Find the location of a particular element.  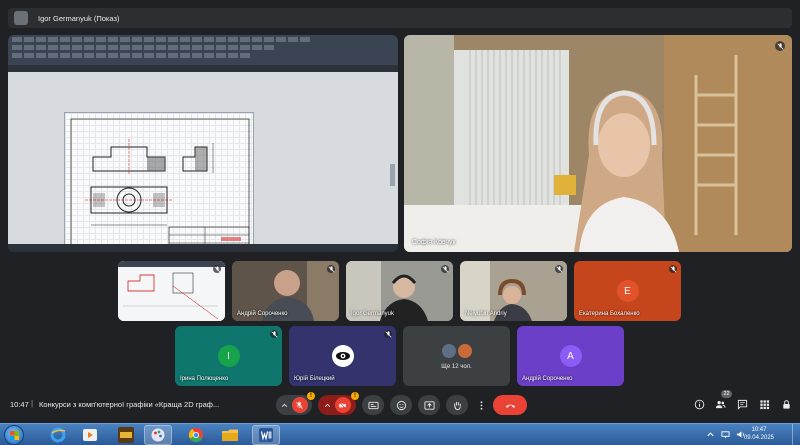

word-icon is located at coordinates (266, 435).